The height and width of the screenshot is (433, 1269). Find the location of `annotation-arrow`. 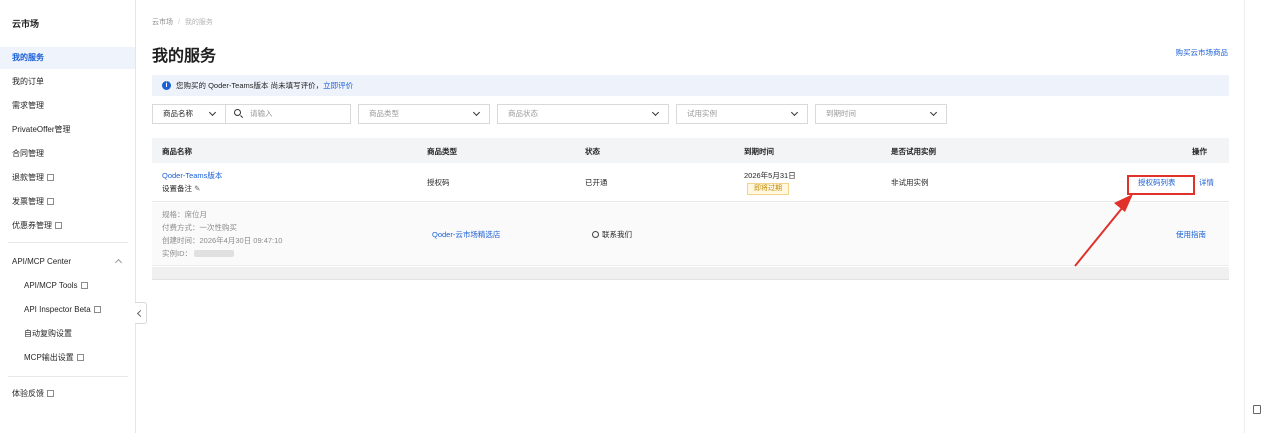

annotation-arrow is located at coordinates (1103, 230).